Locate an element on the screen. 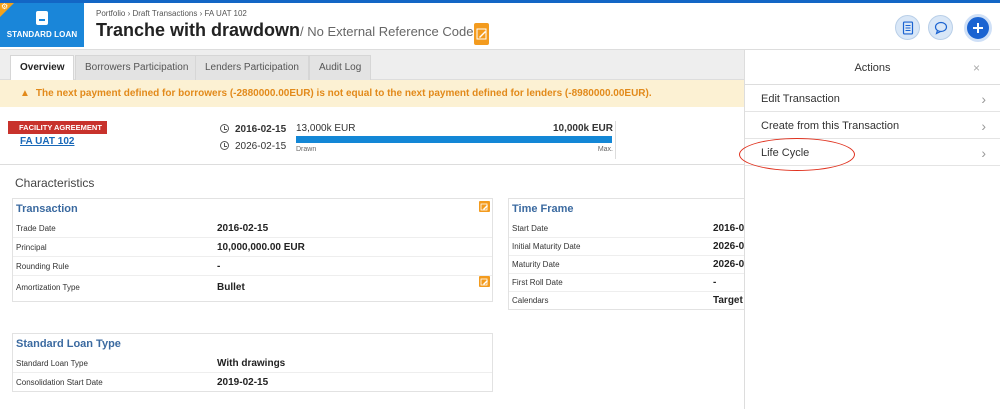  facility-start-date: 2016-02-15 is located at coordinates (253, 129).